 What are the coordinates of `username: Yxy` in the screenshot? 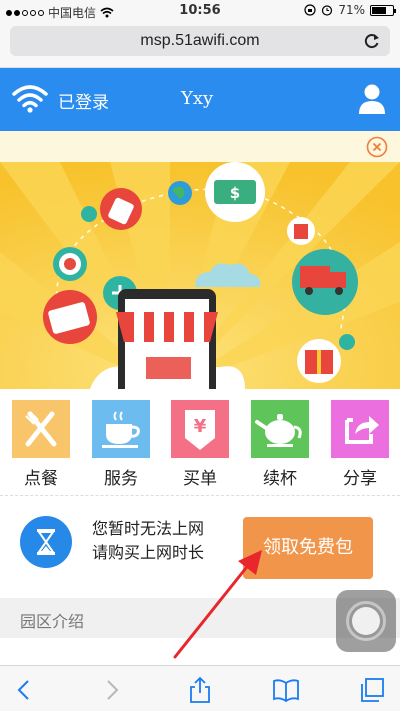 It's located at (197, 98).